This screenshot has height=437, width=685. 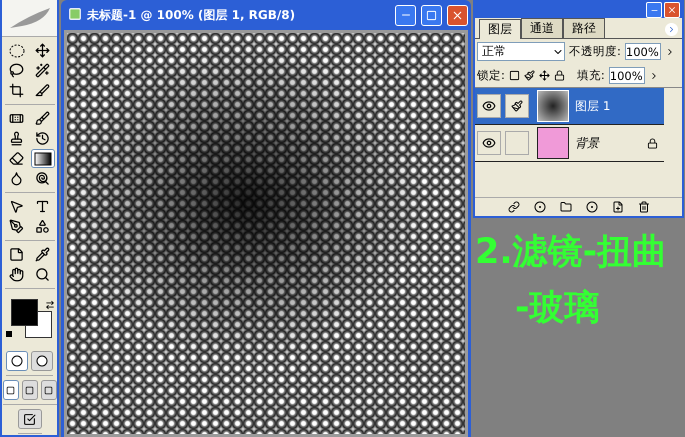 What do you see at coordinates (517, 143) in the screenshot?
I see `link-cell` at bounding box center [517, 143].